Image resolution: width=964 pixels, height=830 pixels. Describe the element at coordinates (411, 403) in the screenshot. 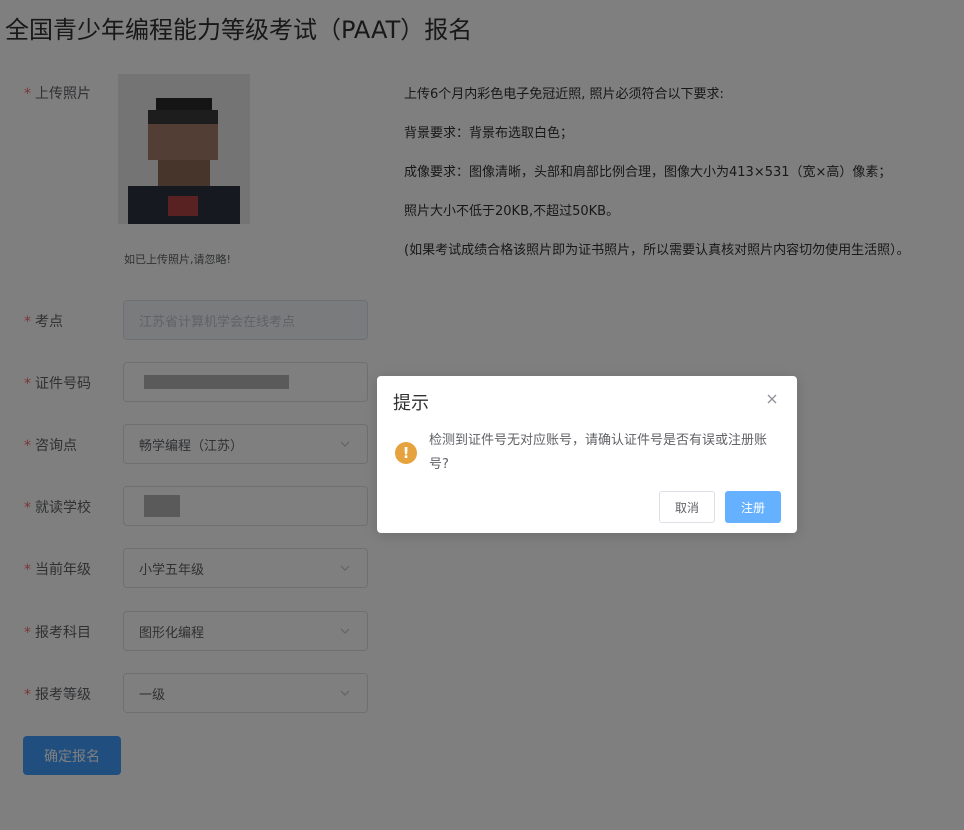

I see `dialog-title: 提示` at that location.